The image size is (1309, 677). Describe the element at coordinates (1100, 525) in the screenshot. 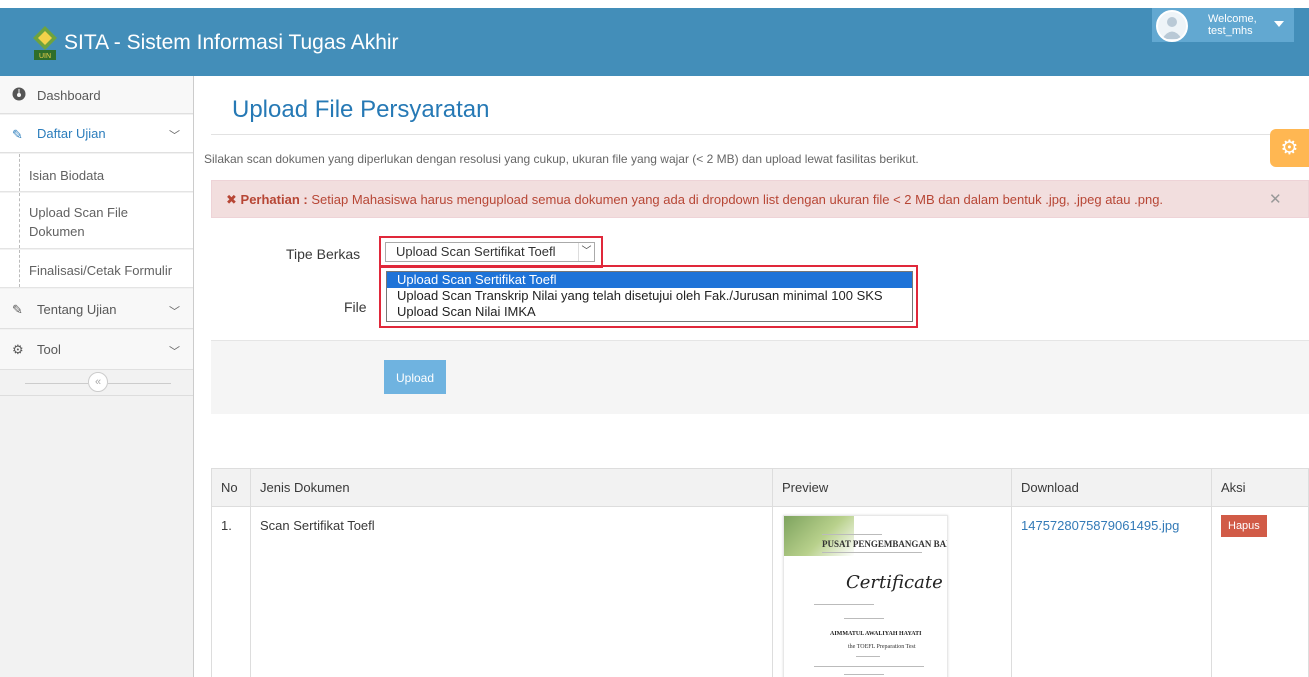

I see `download-link: 1475728075879061495.jpg` at that location.